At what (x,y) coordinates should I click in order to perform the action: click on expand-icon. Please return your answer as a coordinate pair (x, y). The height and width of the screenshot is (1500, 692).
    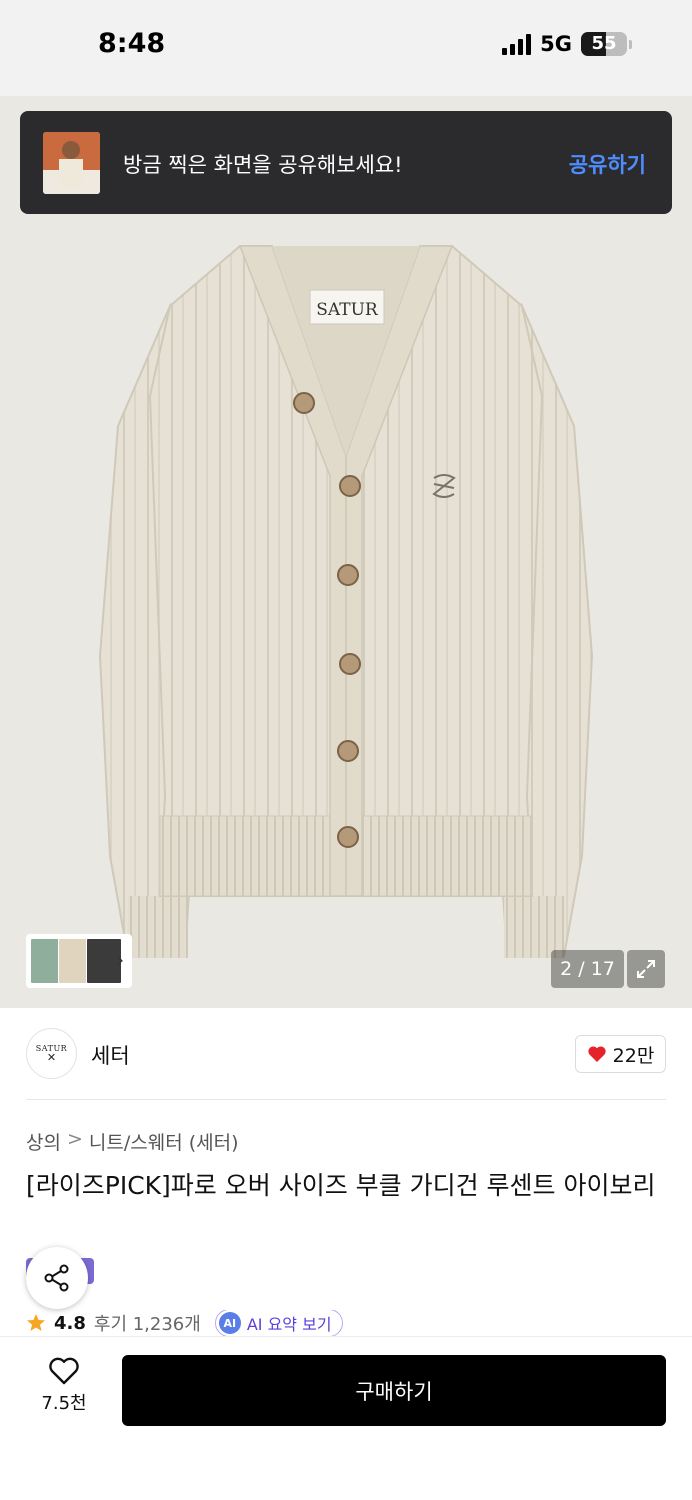
    Looking at the image, I should click on (646, 969).